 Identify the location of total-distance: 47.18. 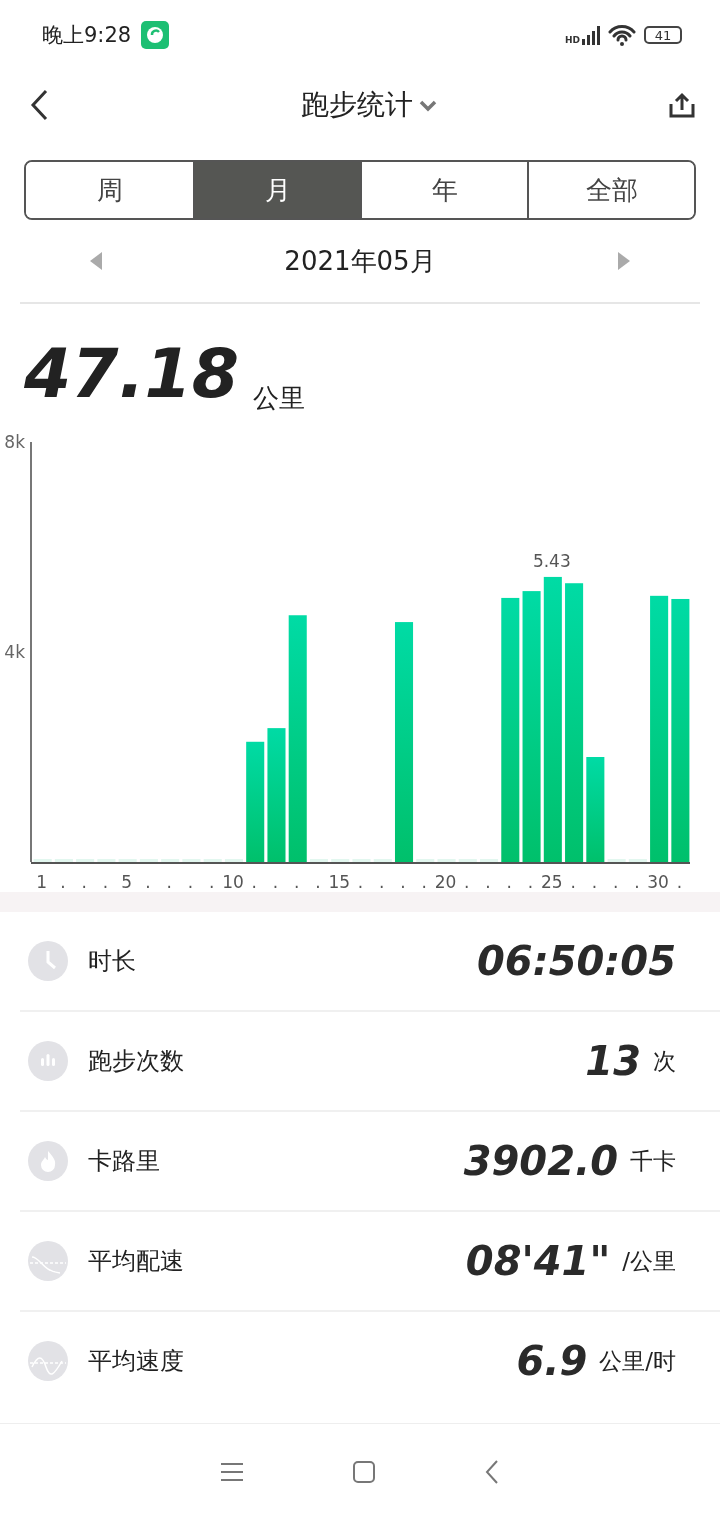
(132, 374).